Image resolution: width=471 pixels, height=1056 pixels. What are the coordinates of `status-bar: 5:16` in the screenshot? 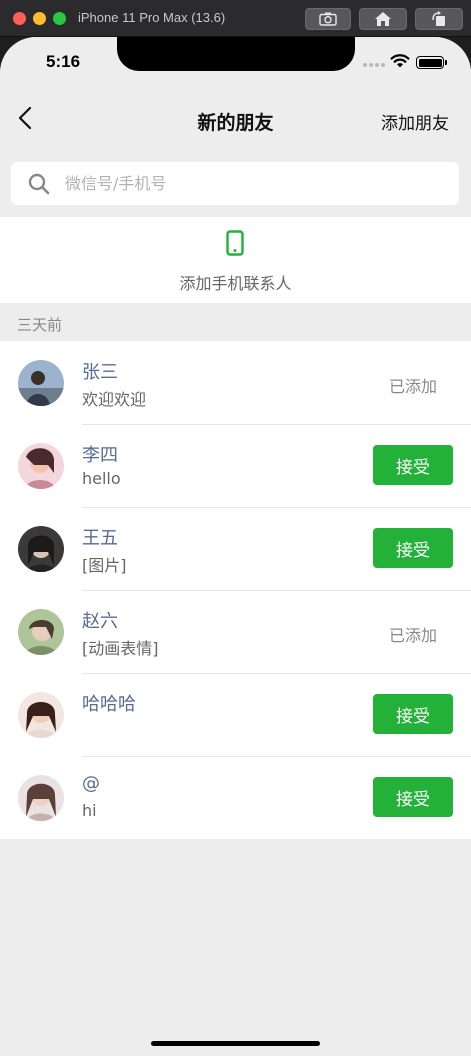 It's located at (235, 63).